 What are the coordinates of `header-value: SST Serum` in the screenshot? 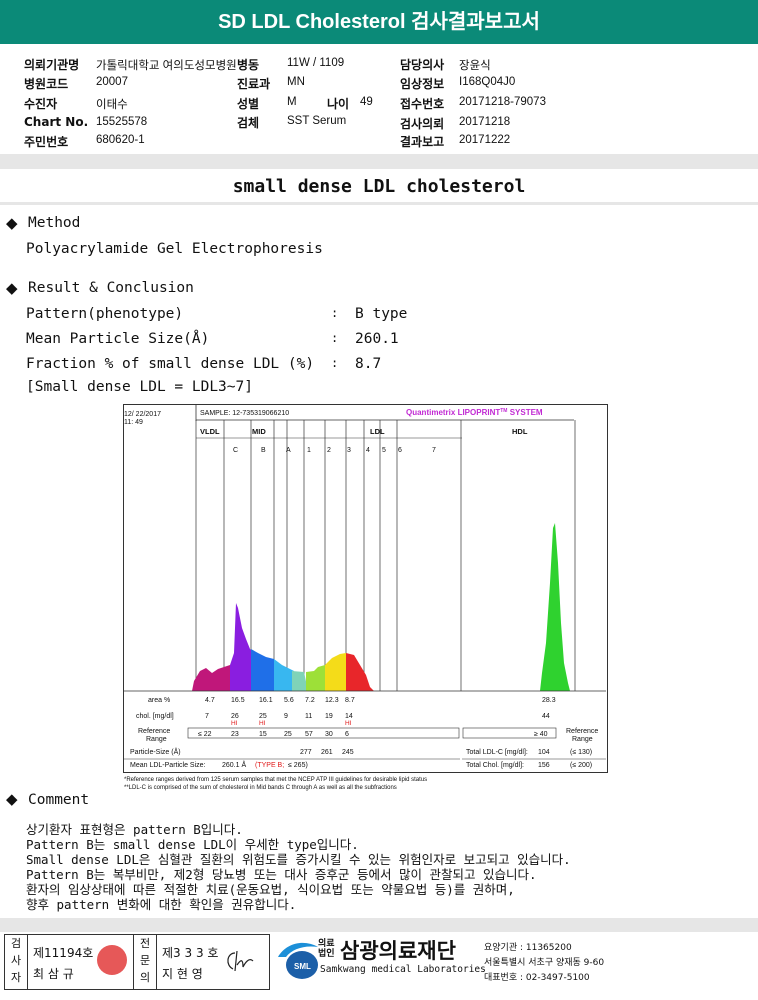 It's located at (317, 121).